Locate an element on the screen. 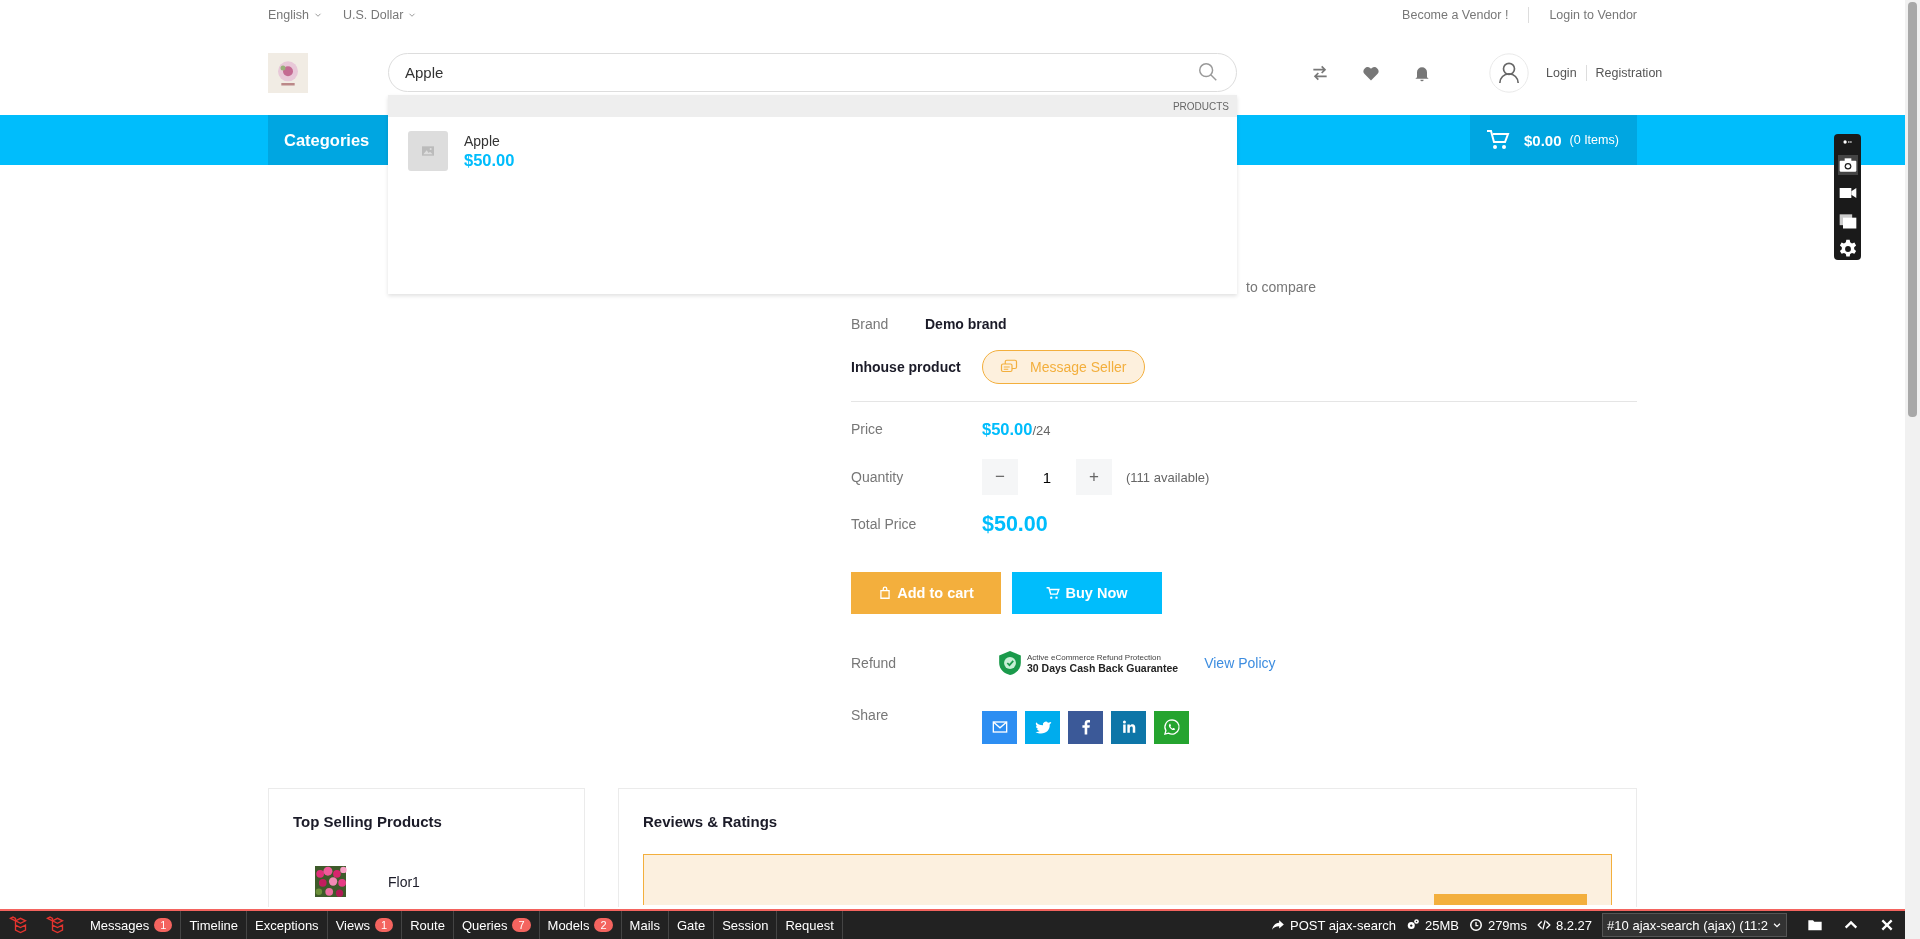 The width and height of the screenshot is (1920, 939). field-label: Price is located at coordinates (867, 429).